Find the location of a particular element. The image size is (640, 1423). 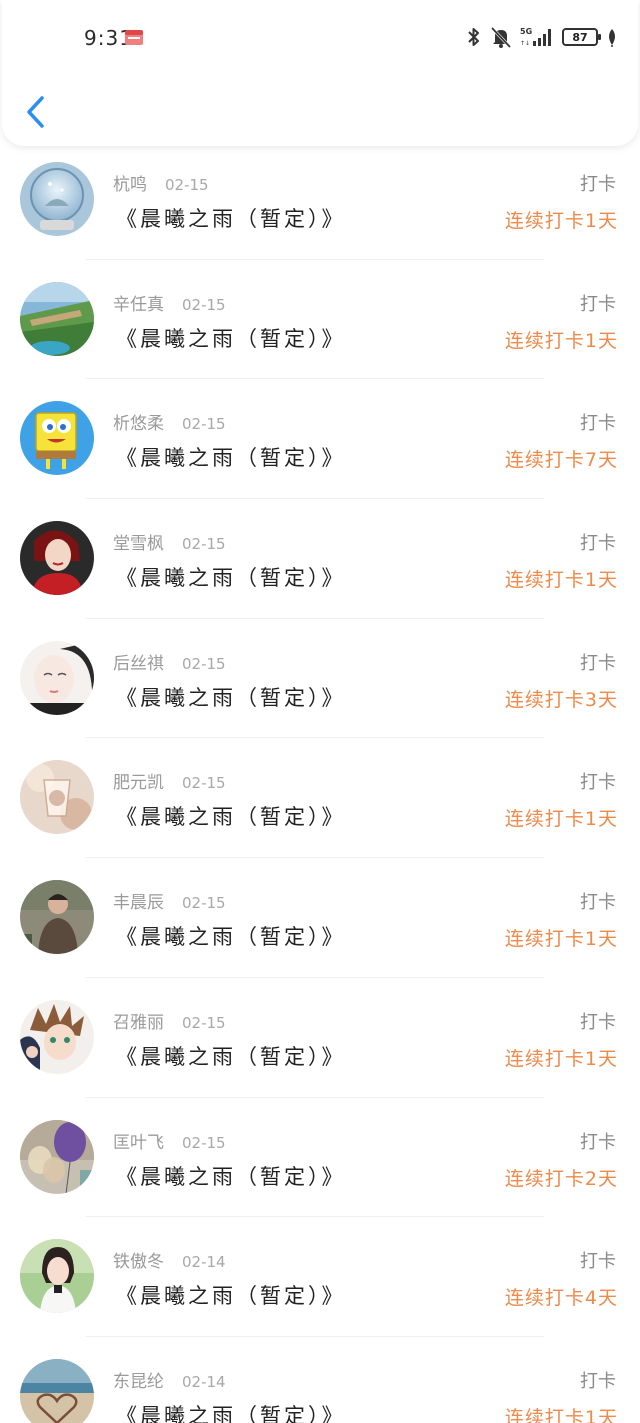

user-meta: 召雅丽 02-15 is located at coordinates (169, 1020).